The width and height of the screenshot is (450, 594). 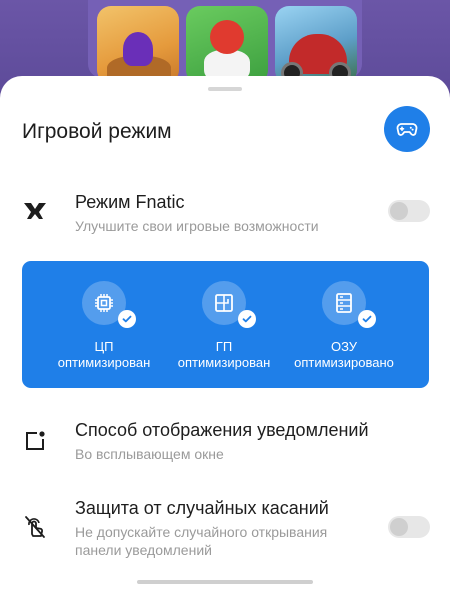 What do you see at coordinates (35, 441) in the screenshot?
I see `notification-style-icon` at bounding box center [35, 441].